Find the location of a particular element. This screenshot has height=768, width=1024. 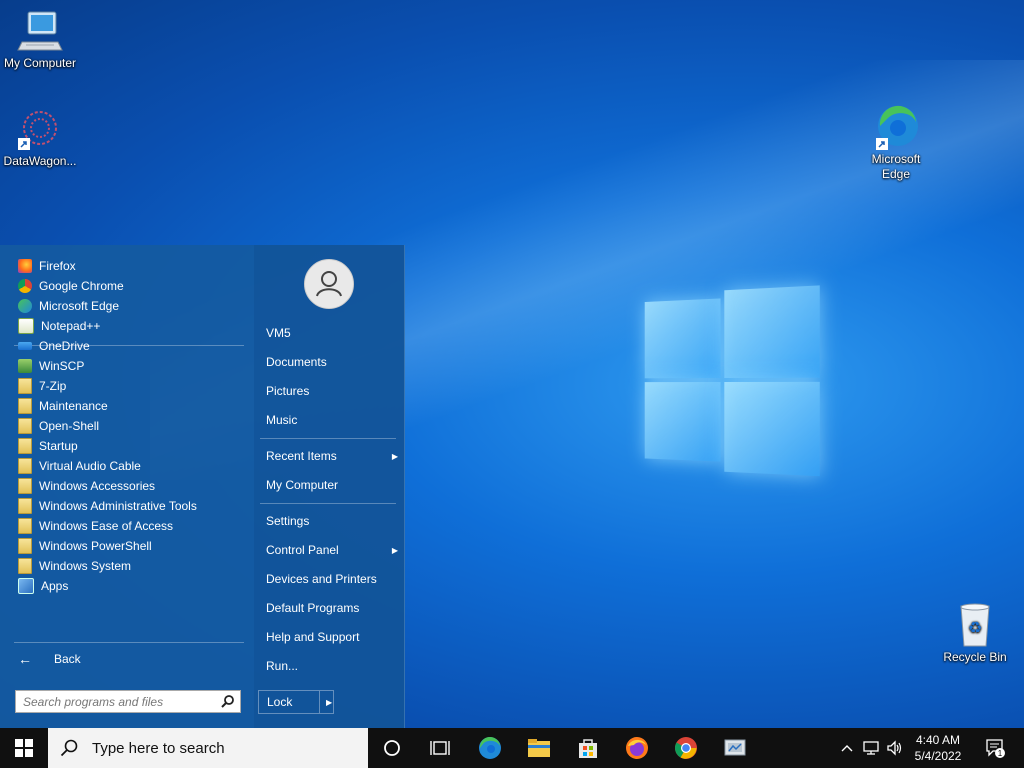

back-arrow-icon: ← is located at coordinates (28, 659).